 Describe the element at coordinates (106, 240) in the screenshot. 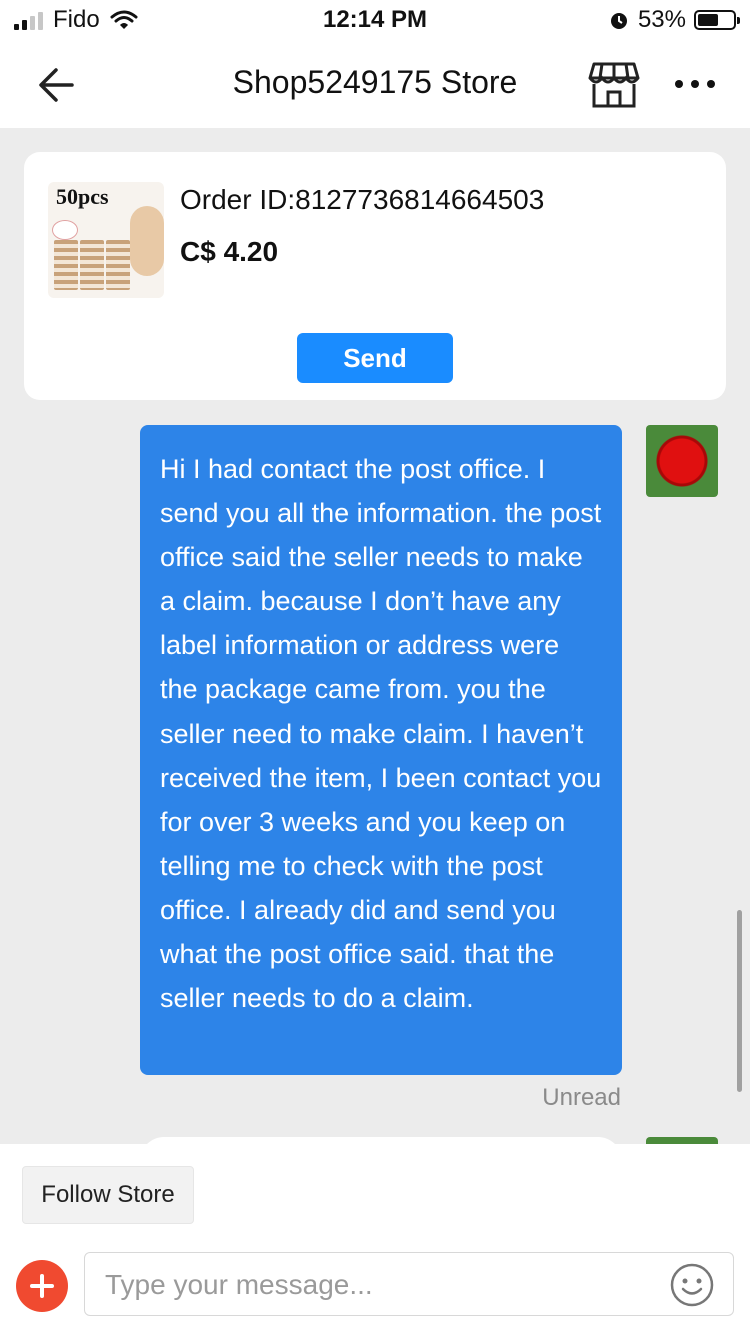

I see `product-thumbnail: 50pcs` at that location.